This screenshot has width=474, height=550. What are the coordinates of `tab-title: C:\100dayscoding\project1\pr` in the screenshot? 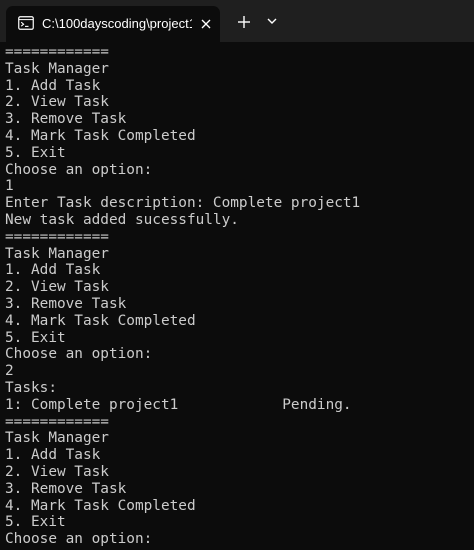 It's located at (117, 23).